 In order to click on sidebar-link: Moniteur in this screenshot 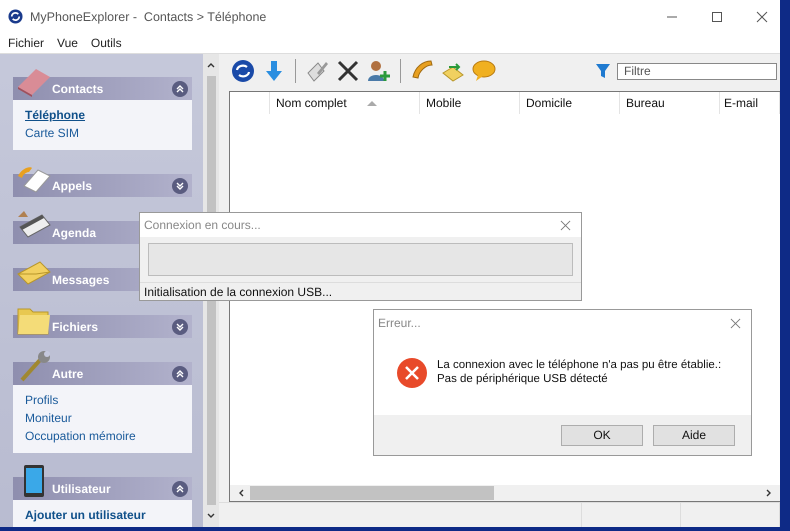, I will do `click(48, 418)`.